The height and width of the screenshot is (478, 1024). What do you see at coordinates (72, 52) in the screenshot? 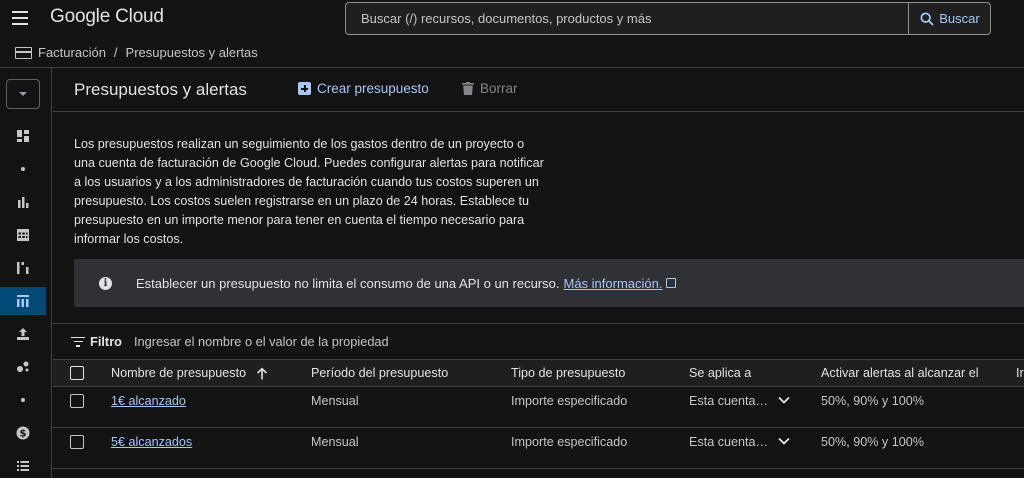
I see `breadcrumb-billing: Facturación` at bounding box center [72, 52].